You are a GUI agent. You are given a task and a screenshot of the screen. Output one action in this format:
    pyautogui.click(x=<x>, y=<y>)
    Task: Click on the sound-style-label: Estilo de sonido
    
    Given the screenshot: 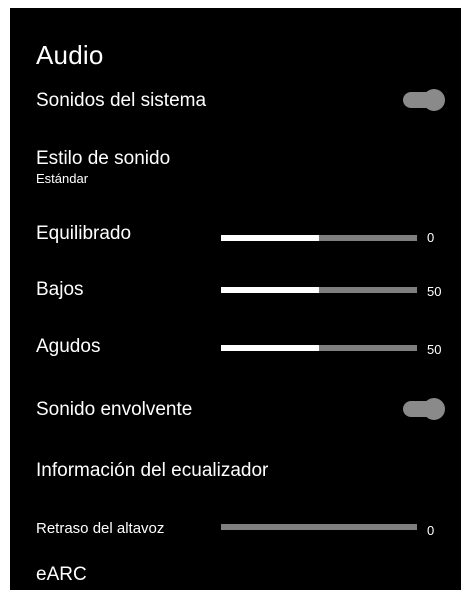 What is the action you would take?
    pyautogui.click(x=103, y=159)
    